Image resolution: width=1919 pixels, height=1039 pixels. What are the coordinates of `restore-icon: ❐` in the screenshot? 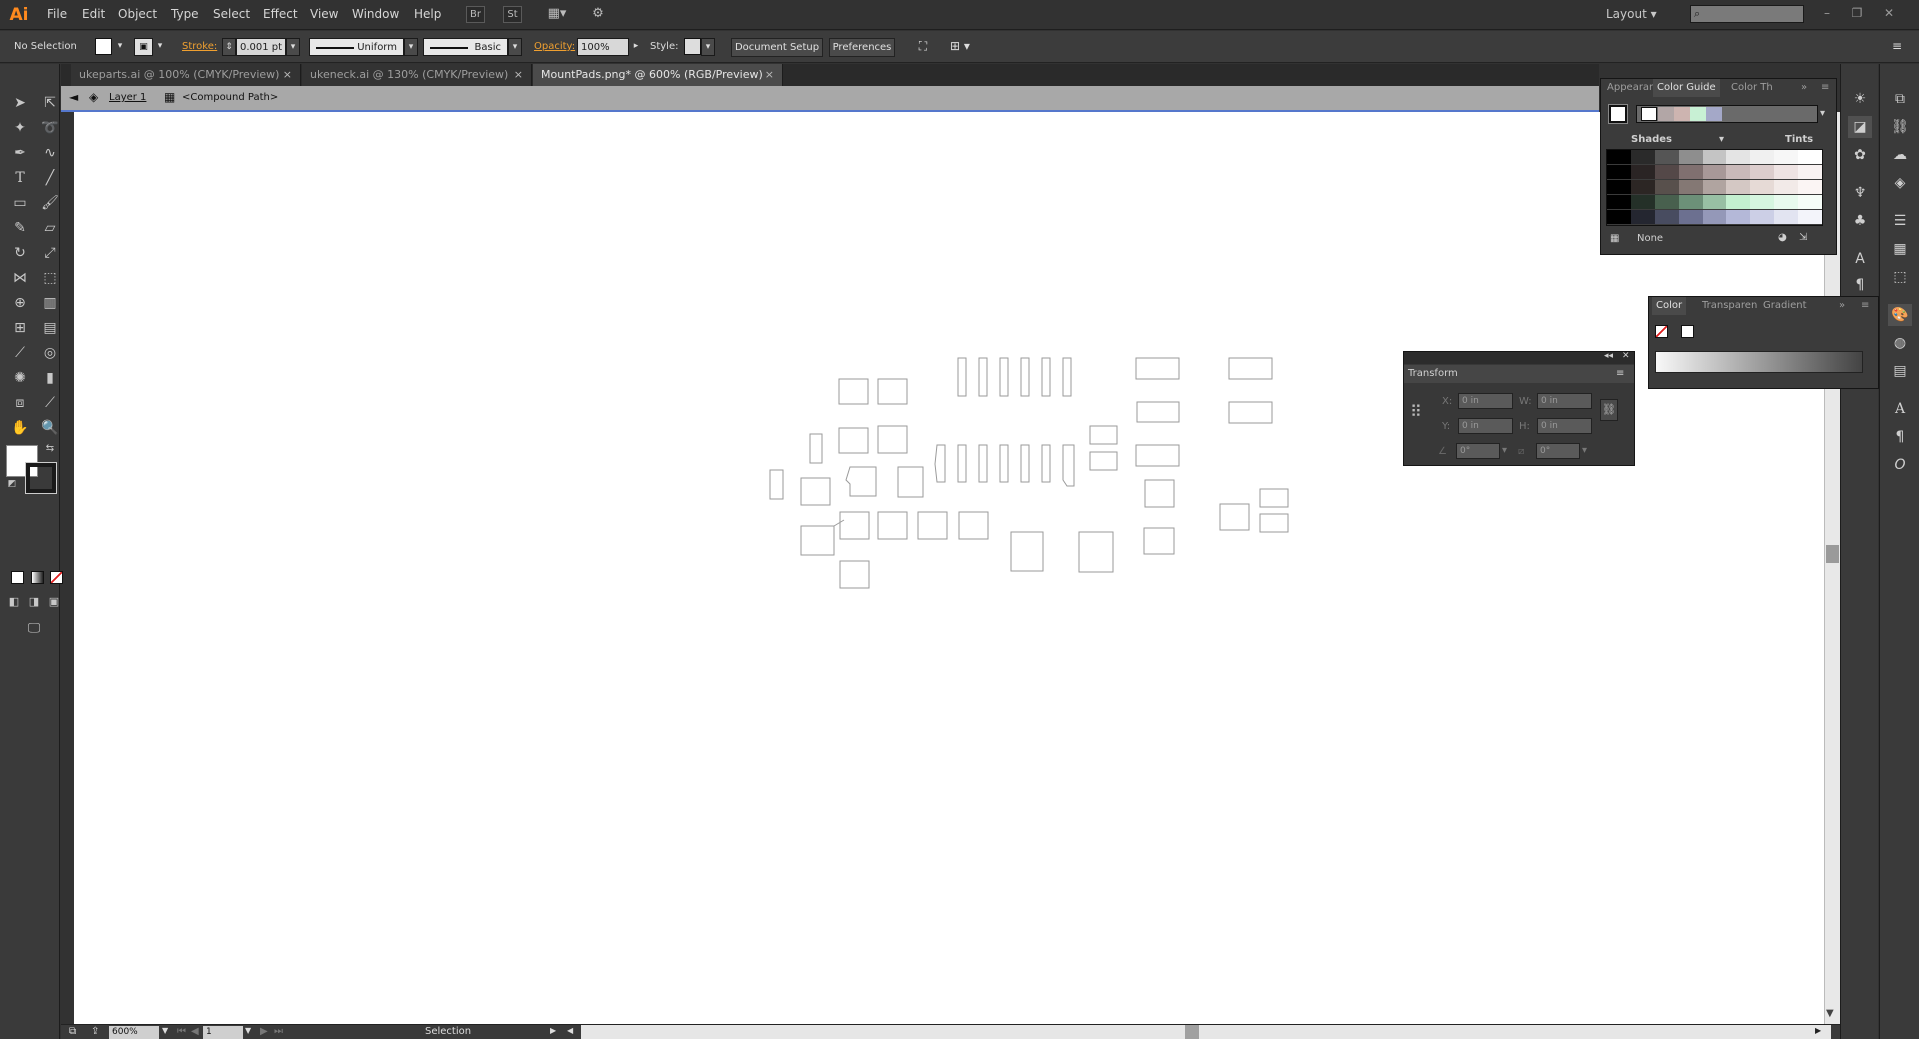 It's located at (1857, 13).